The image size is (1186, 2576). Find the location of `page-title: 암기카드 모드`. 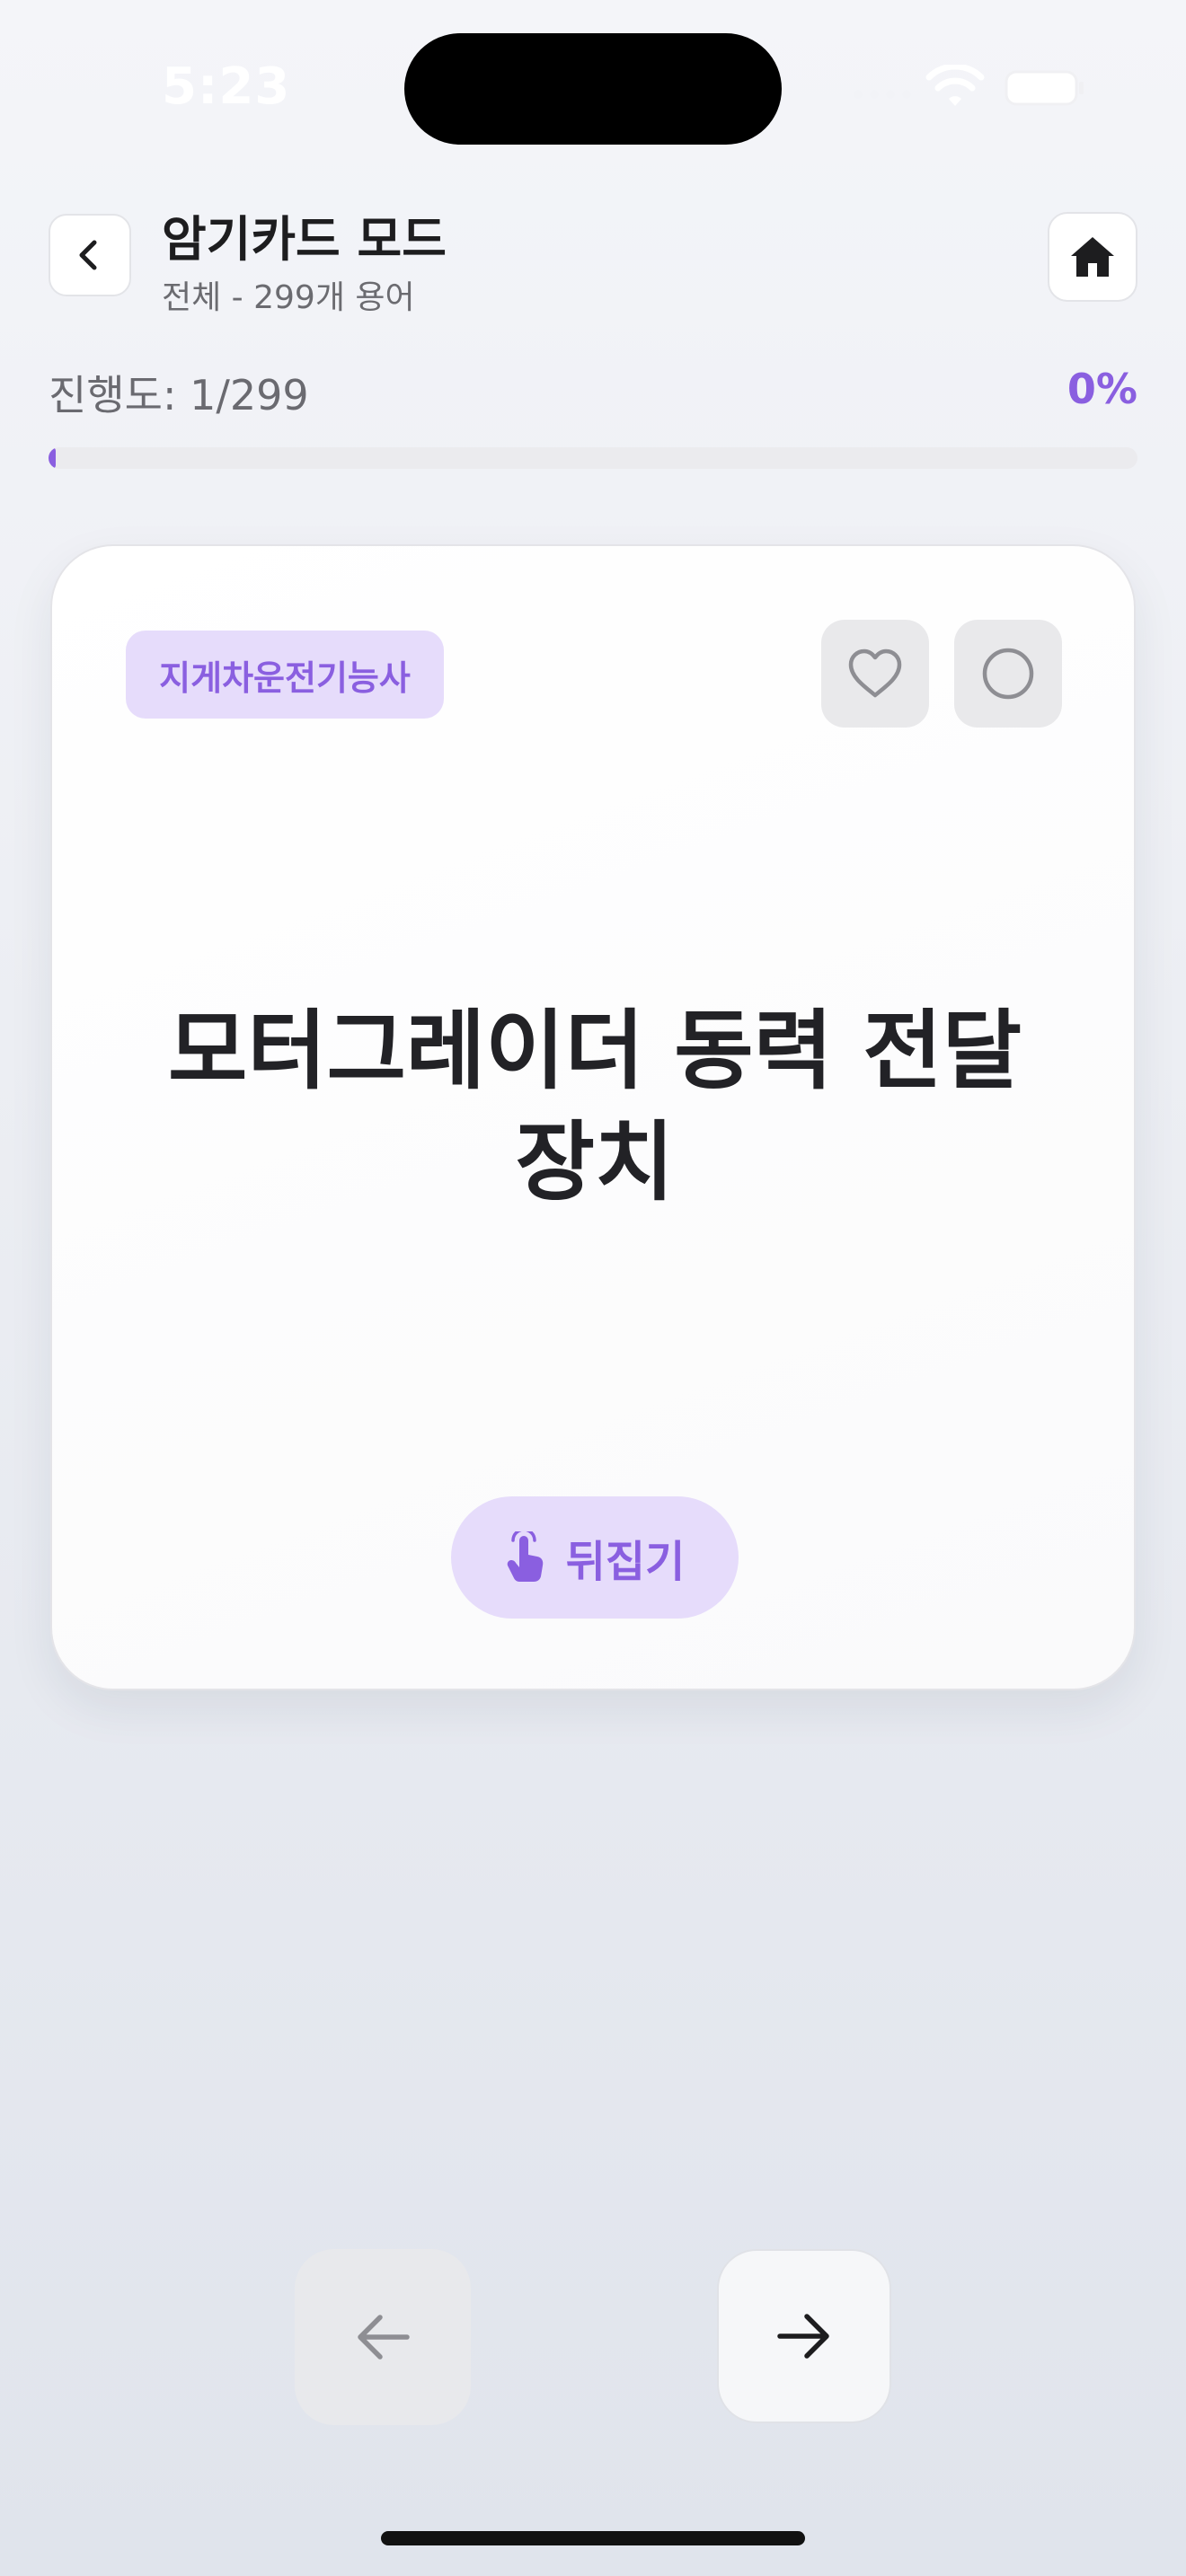

page-title: 암기카드 모드 is located at coordinates (304, 240).